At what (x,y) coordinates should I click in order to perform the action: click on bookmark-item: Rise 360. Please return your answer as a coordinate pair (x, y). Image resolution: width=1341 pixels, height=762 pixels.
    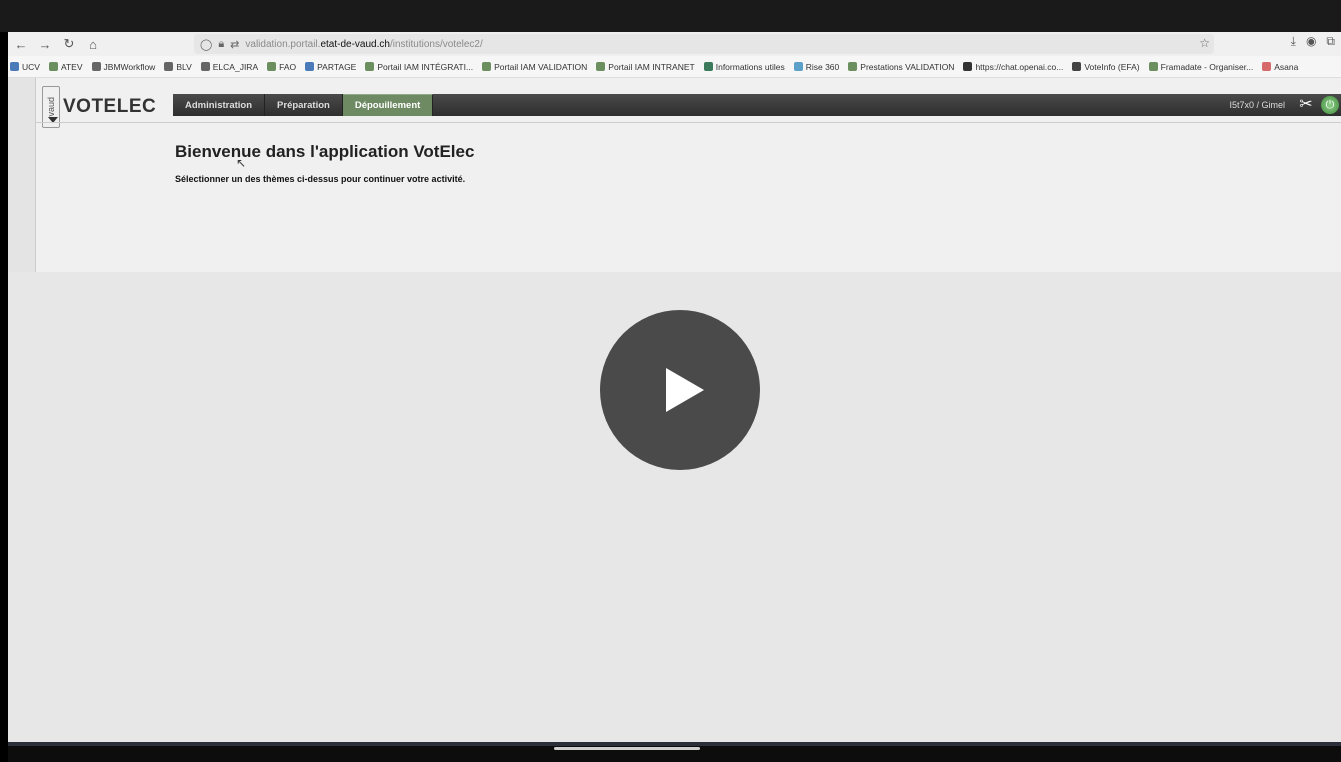
    Looking at the image, I should click on (816, 66).